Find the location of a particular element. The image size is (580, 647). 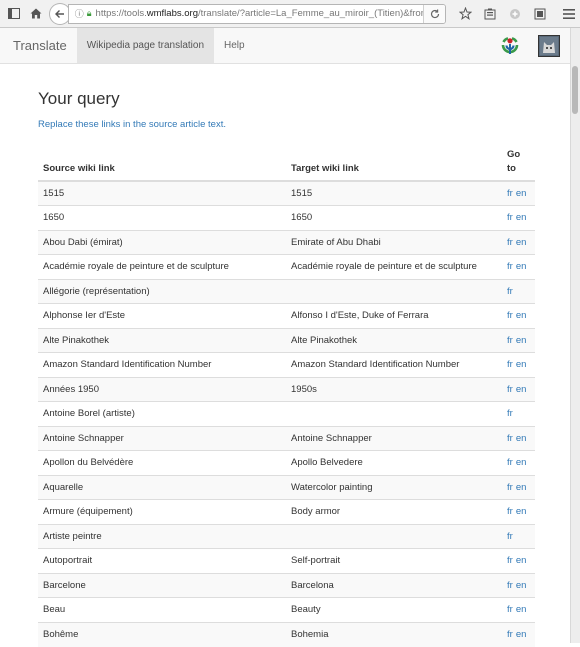

target-link-cell: 1950s is located at coordinates (394, 389).